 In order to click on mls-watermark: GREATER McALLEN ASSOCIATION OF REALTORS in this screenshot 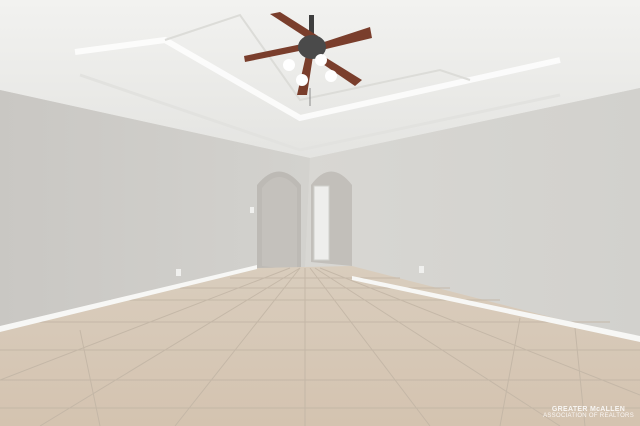, I will do `click(588, 413)`.